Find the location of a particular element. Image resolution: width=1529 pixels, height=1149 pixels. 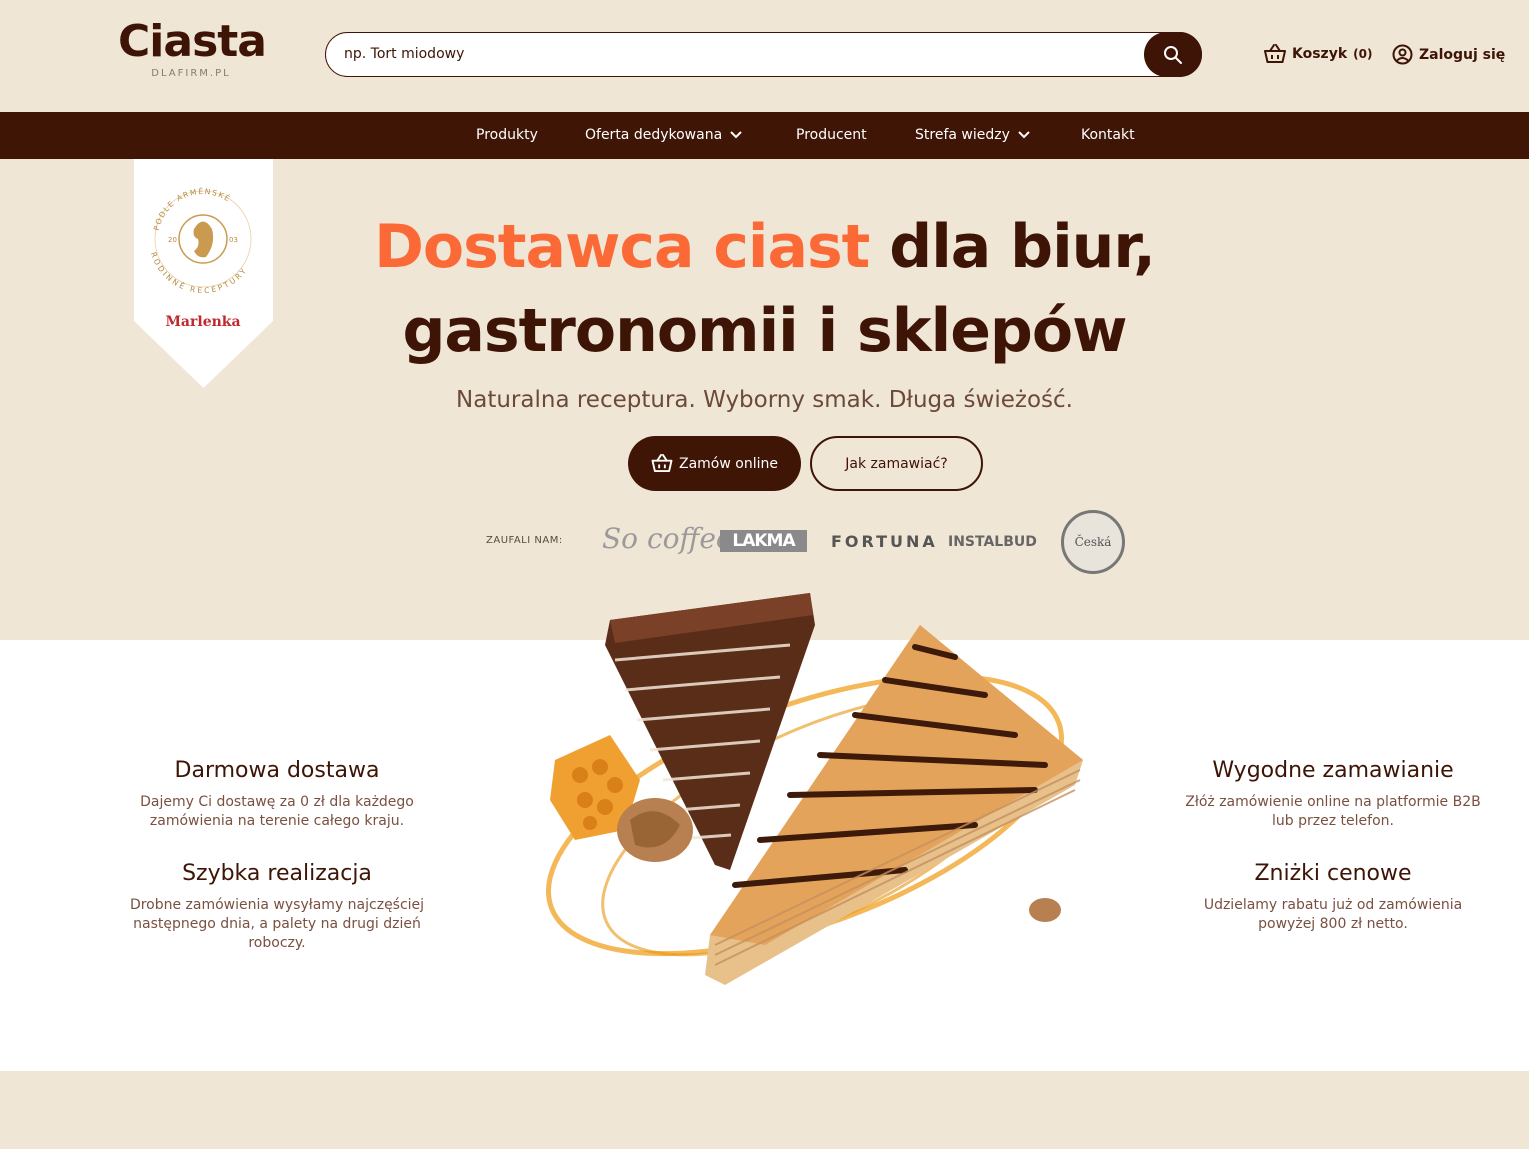

nav-item-produkty: Produkty is located at coordinates (507, 135).